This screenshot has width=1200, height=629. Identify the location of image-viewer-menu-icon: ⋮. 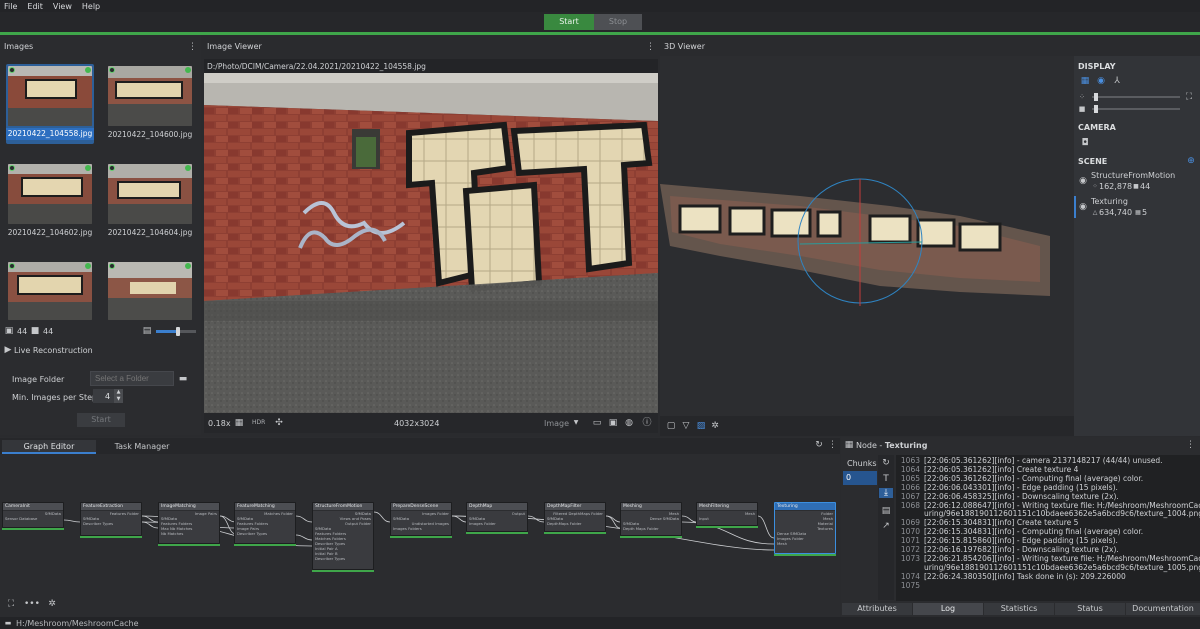
(650, 47).